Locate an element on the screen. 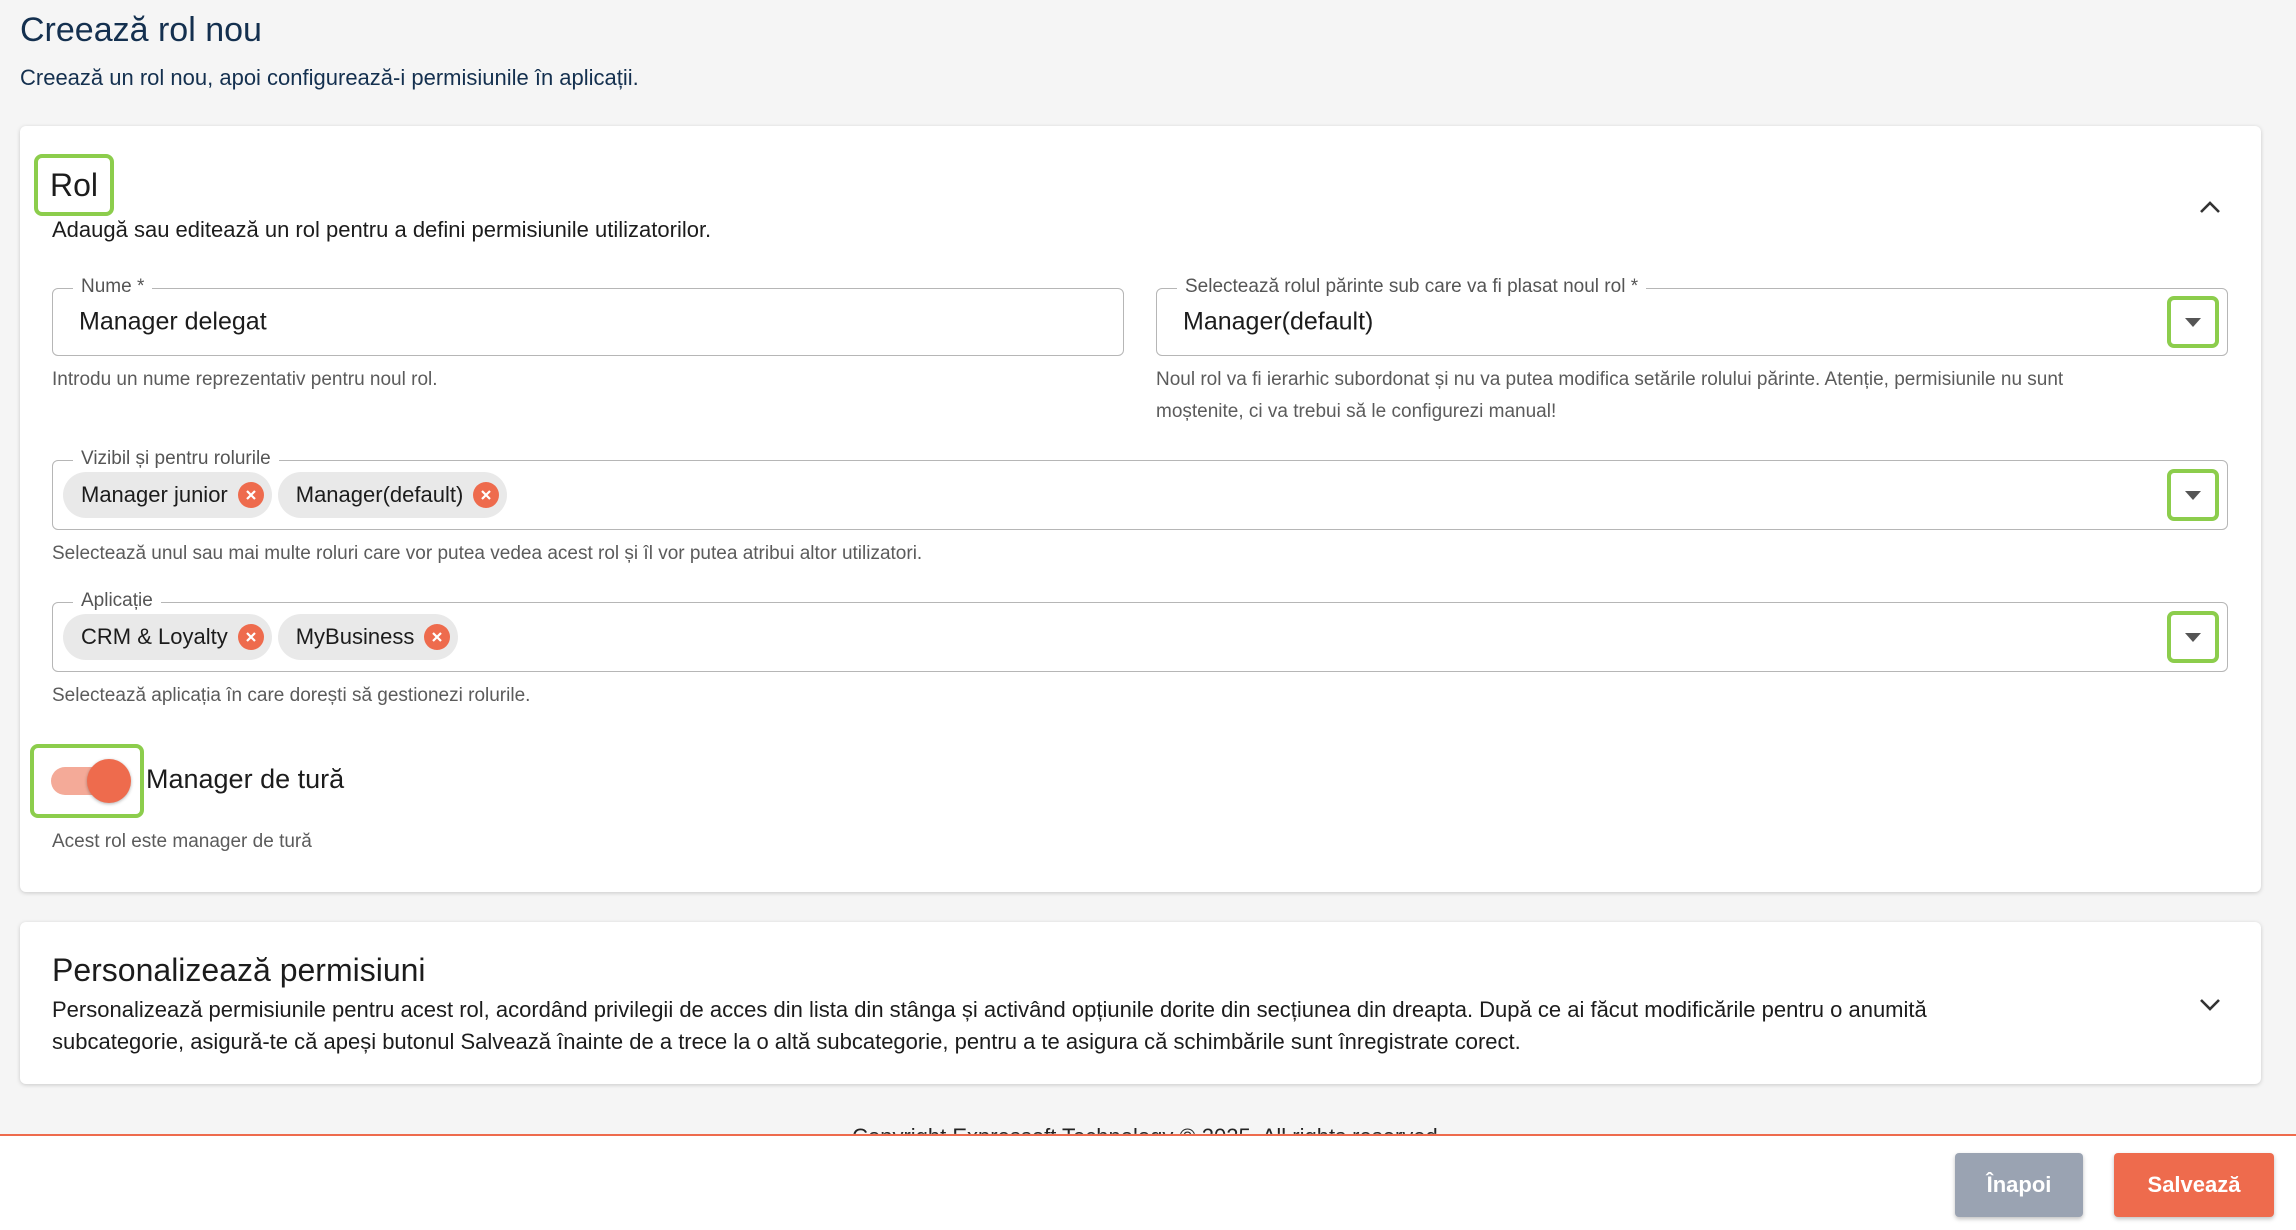 This screenshot has width=2296, height=1230. expand-chevron-down-icon is located at coordinates (2210, 1005).